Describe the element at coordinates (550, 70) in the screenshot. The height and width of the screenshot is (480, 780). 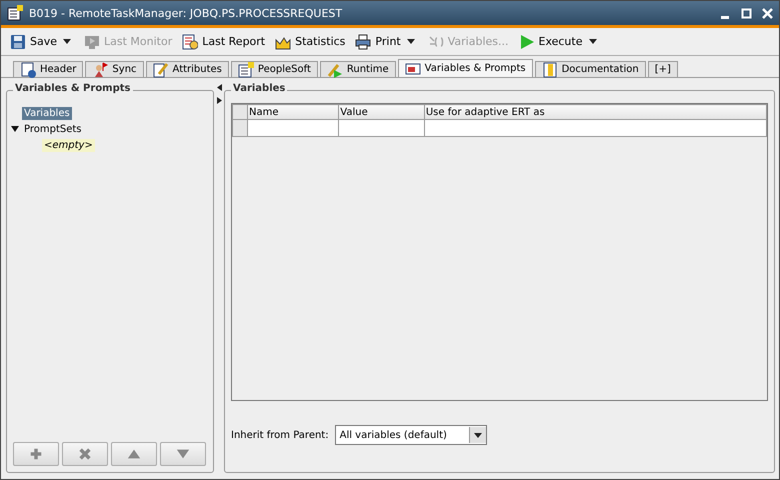
I see `book-icon` at that location.